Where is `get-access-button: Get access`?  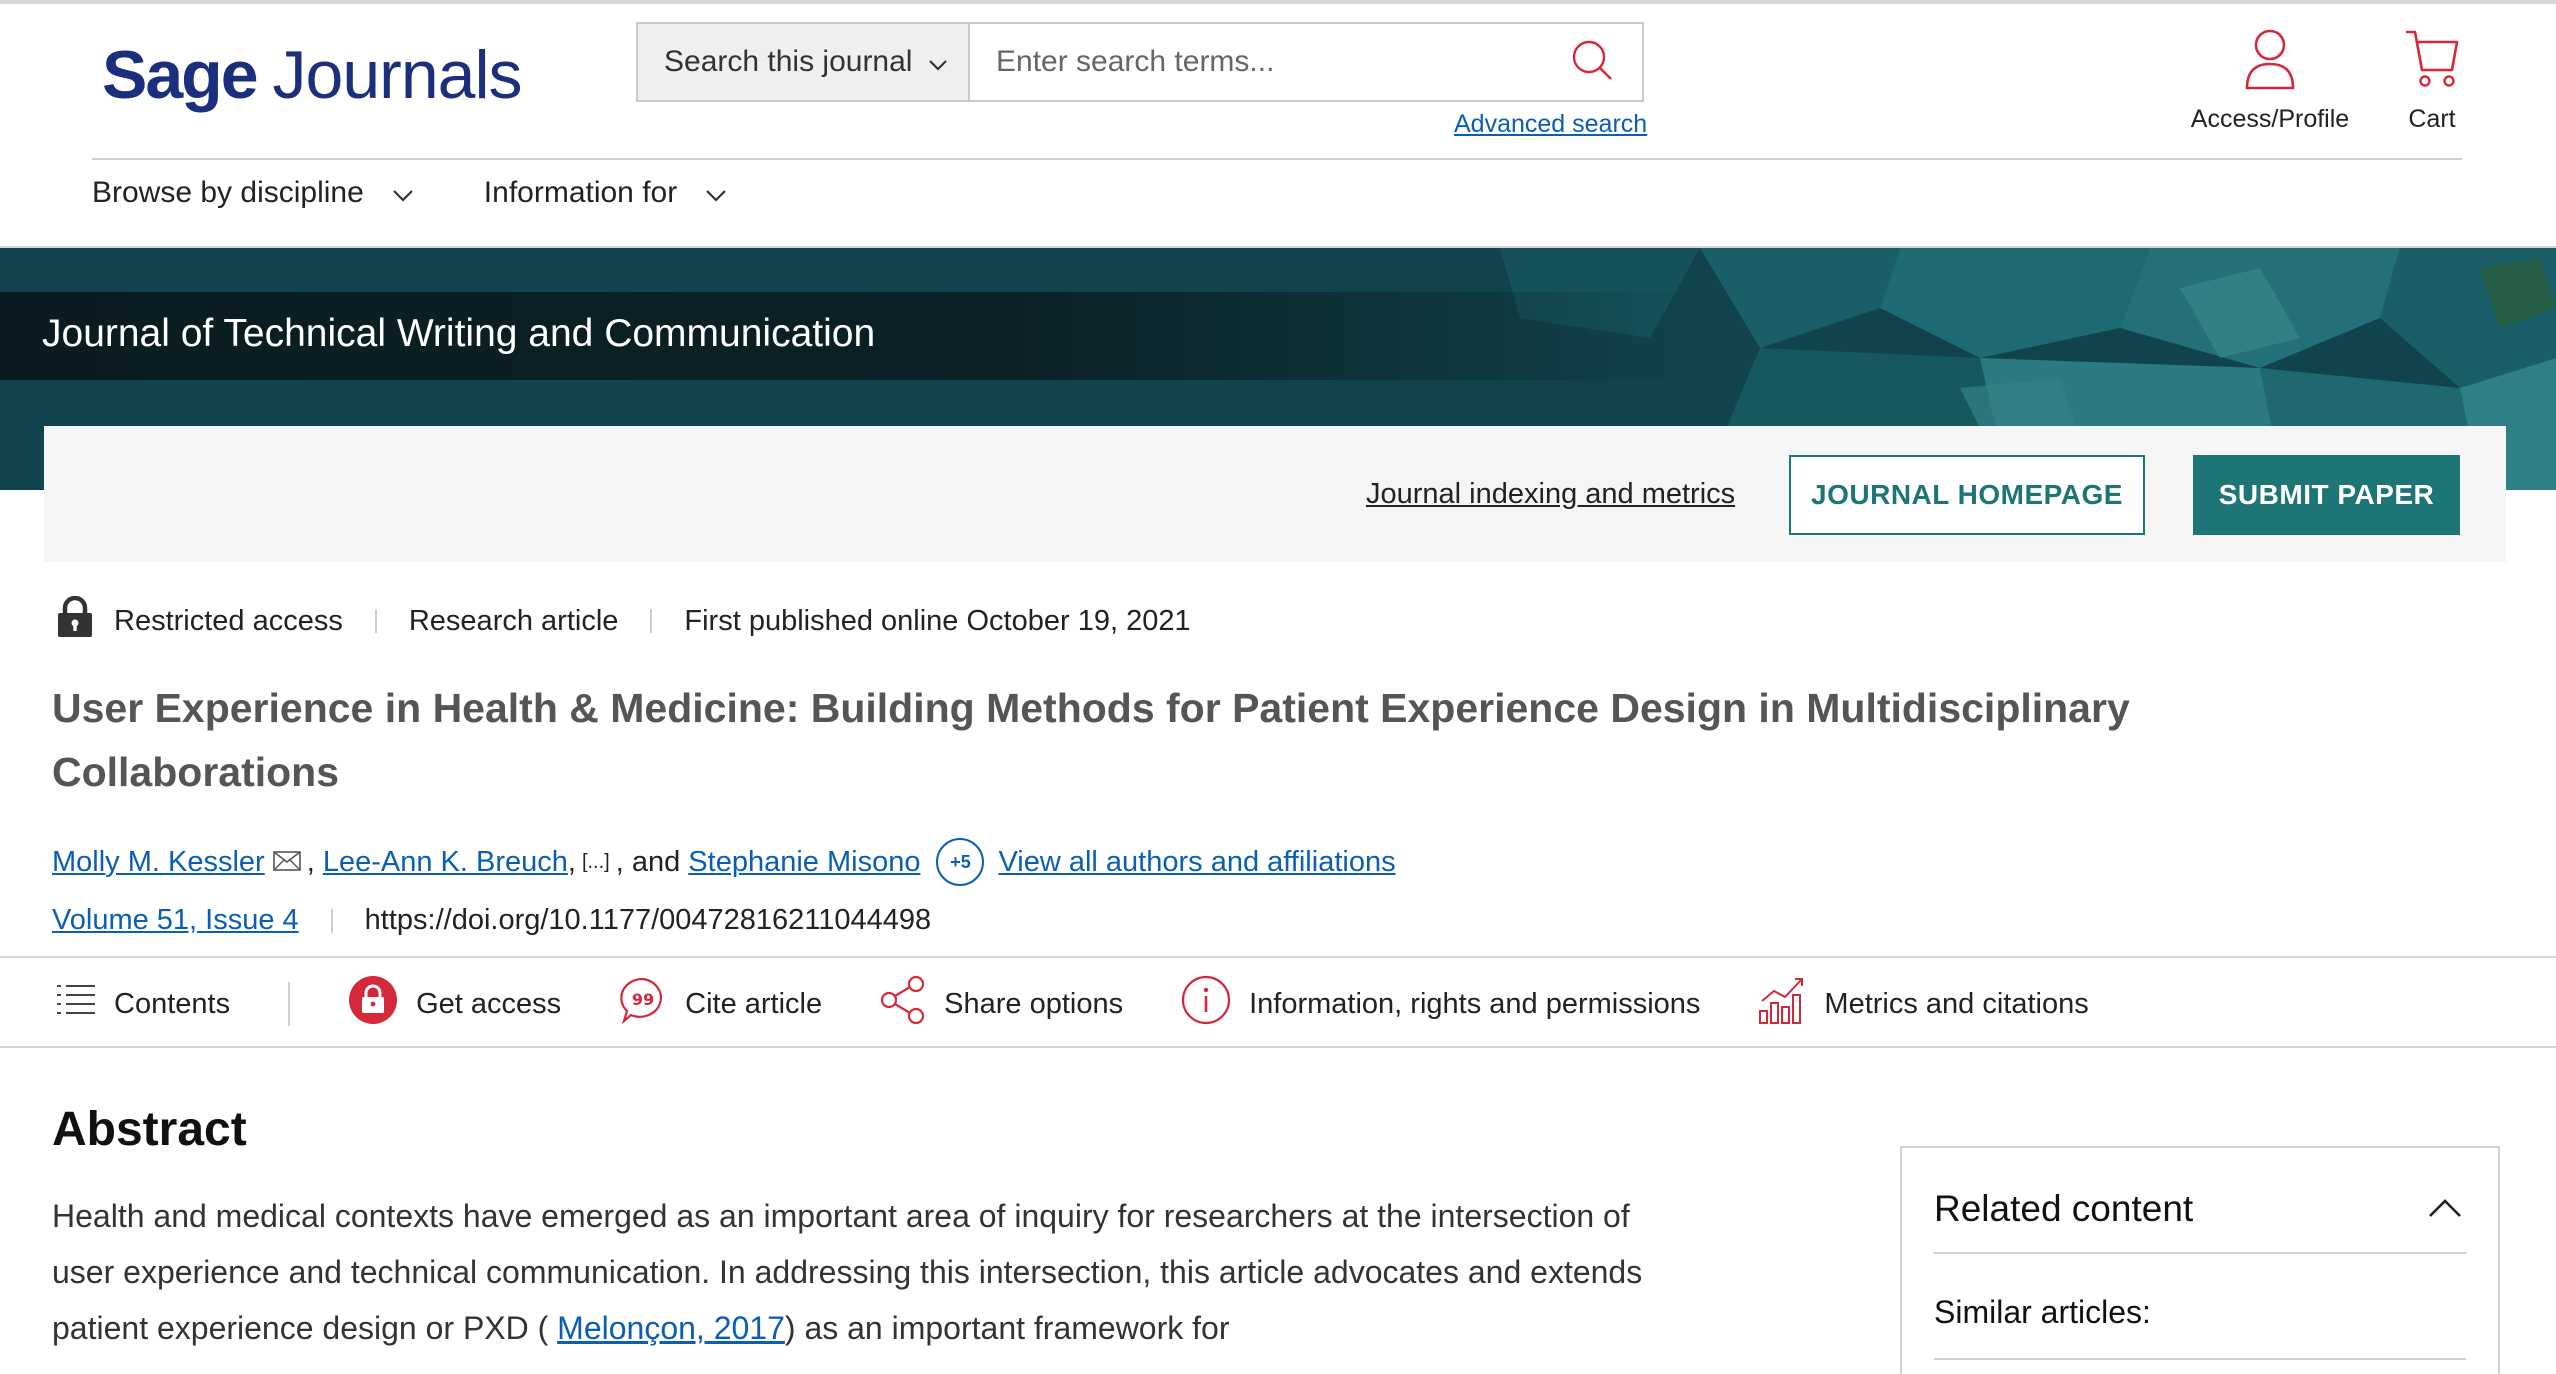 get-access-button: Get access is located at coordinates (454, 1004).